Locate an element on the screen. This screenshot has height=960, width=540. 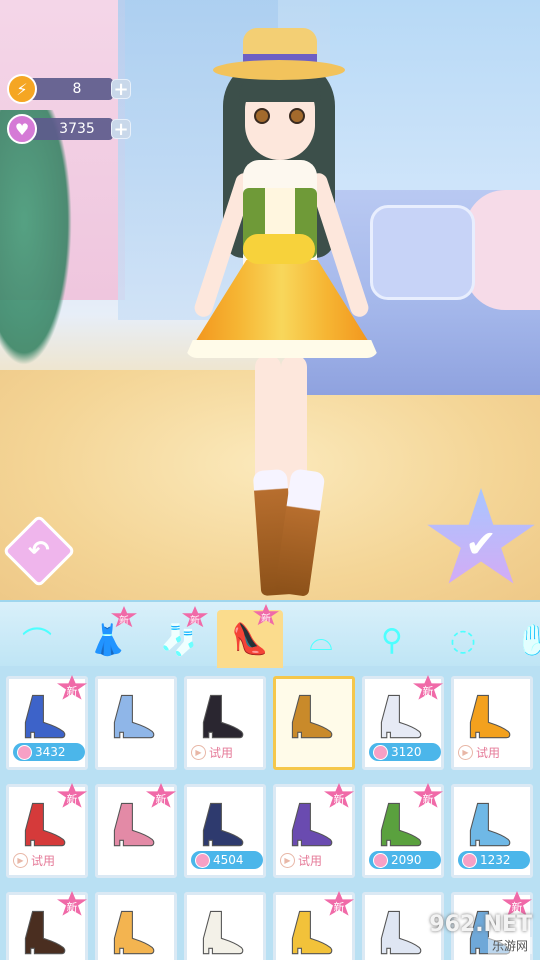
character-skirt-frill is located at coordinates (282, 349).